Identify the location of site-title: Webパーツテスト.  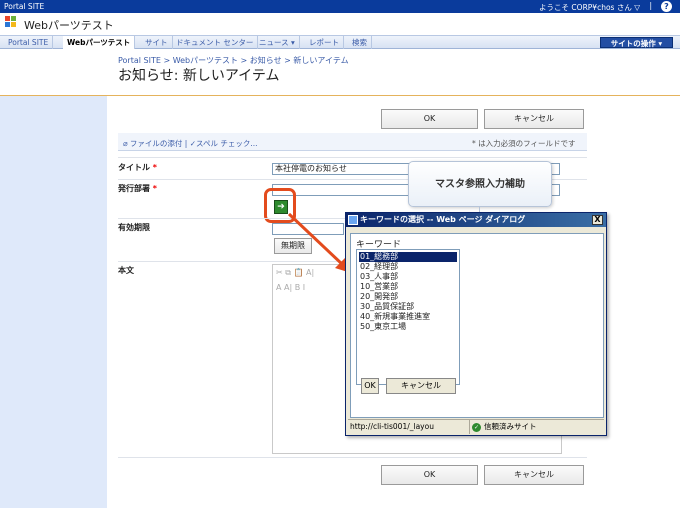
(69, 25).